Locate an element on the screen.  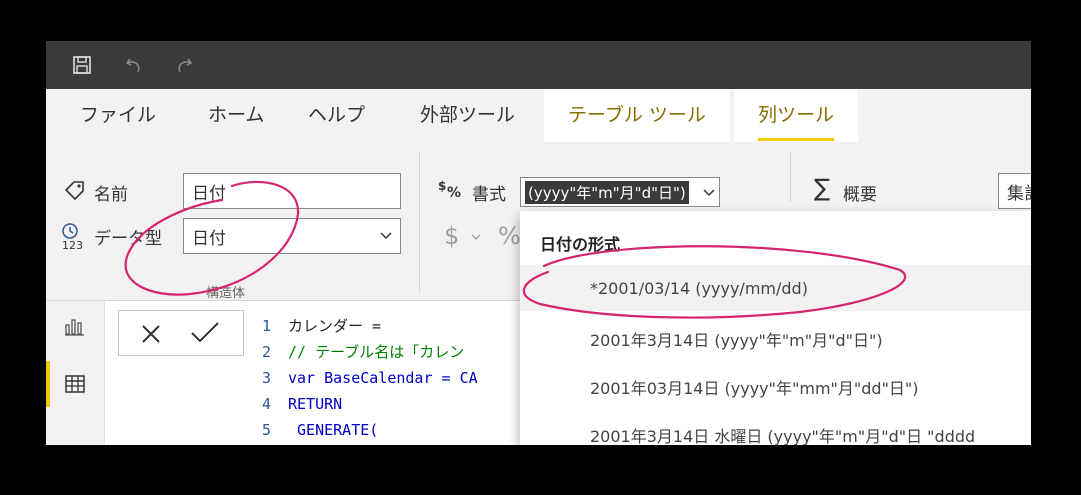
format-option: 2001年3月14日 水曜日 (yyyy"年"m"月"d"日 "dddd is located at coordinates (782, 434).